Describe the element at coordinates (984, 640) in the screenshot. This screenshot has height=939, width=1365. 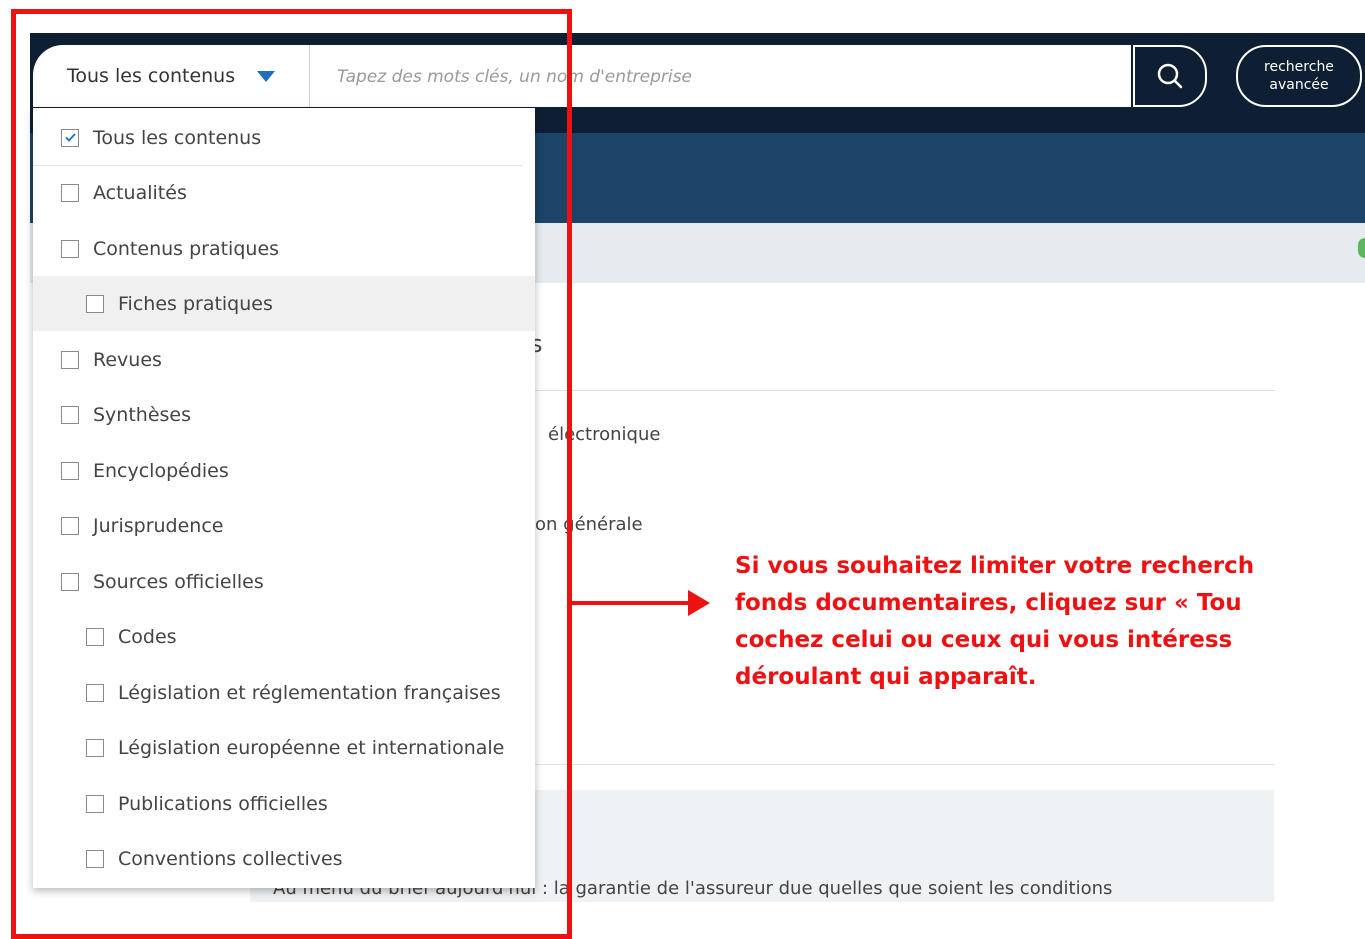
I see `annotation-line-3: cochez celui ou ceux qui vous intéress` at that location.